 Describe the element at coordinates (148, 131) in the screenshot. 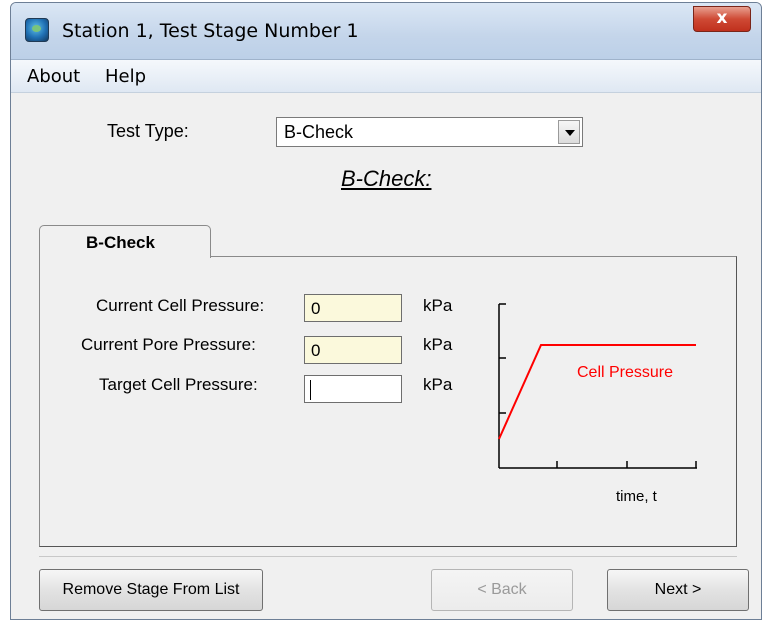

I see `test-type-label: Test Type:` at that location.